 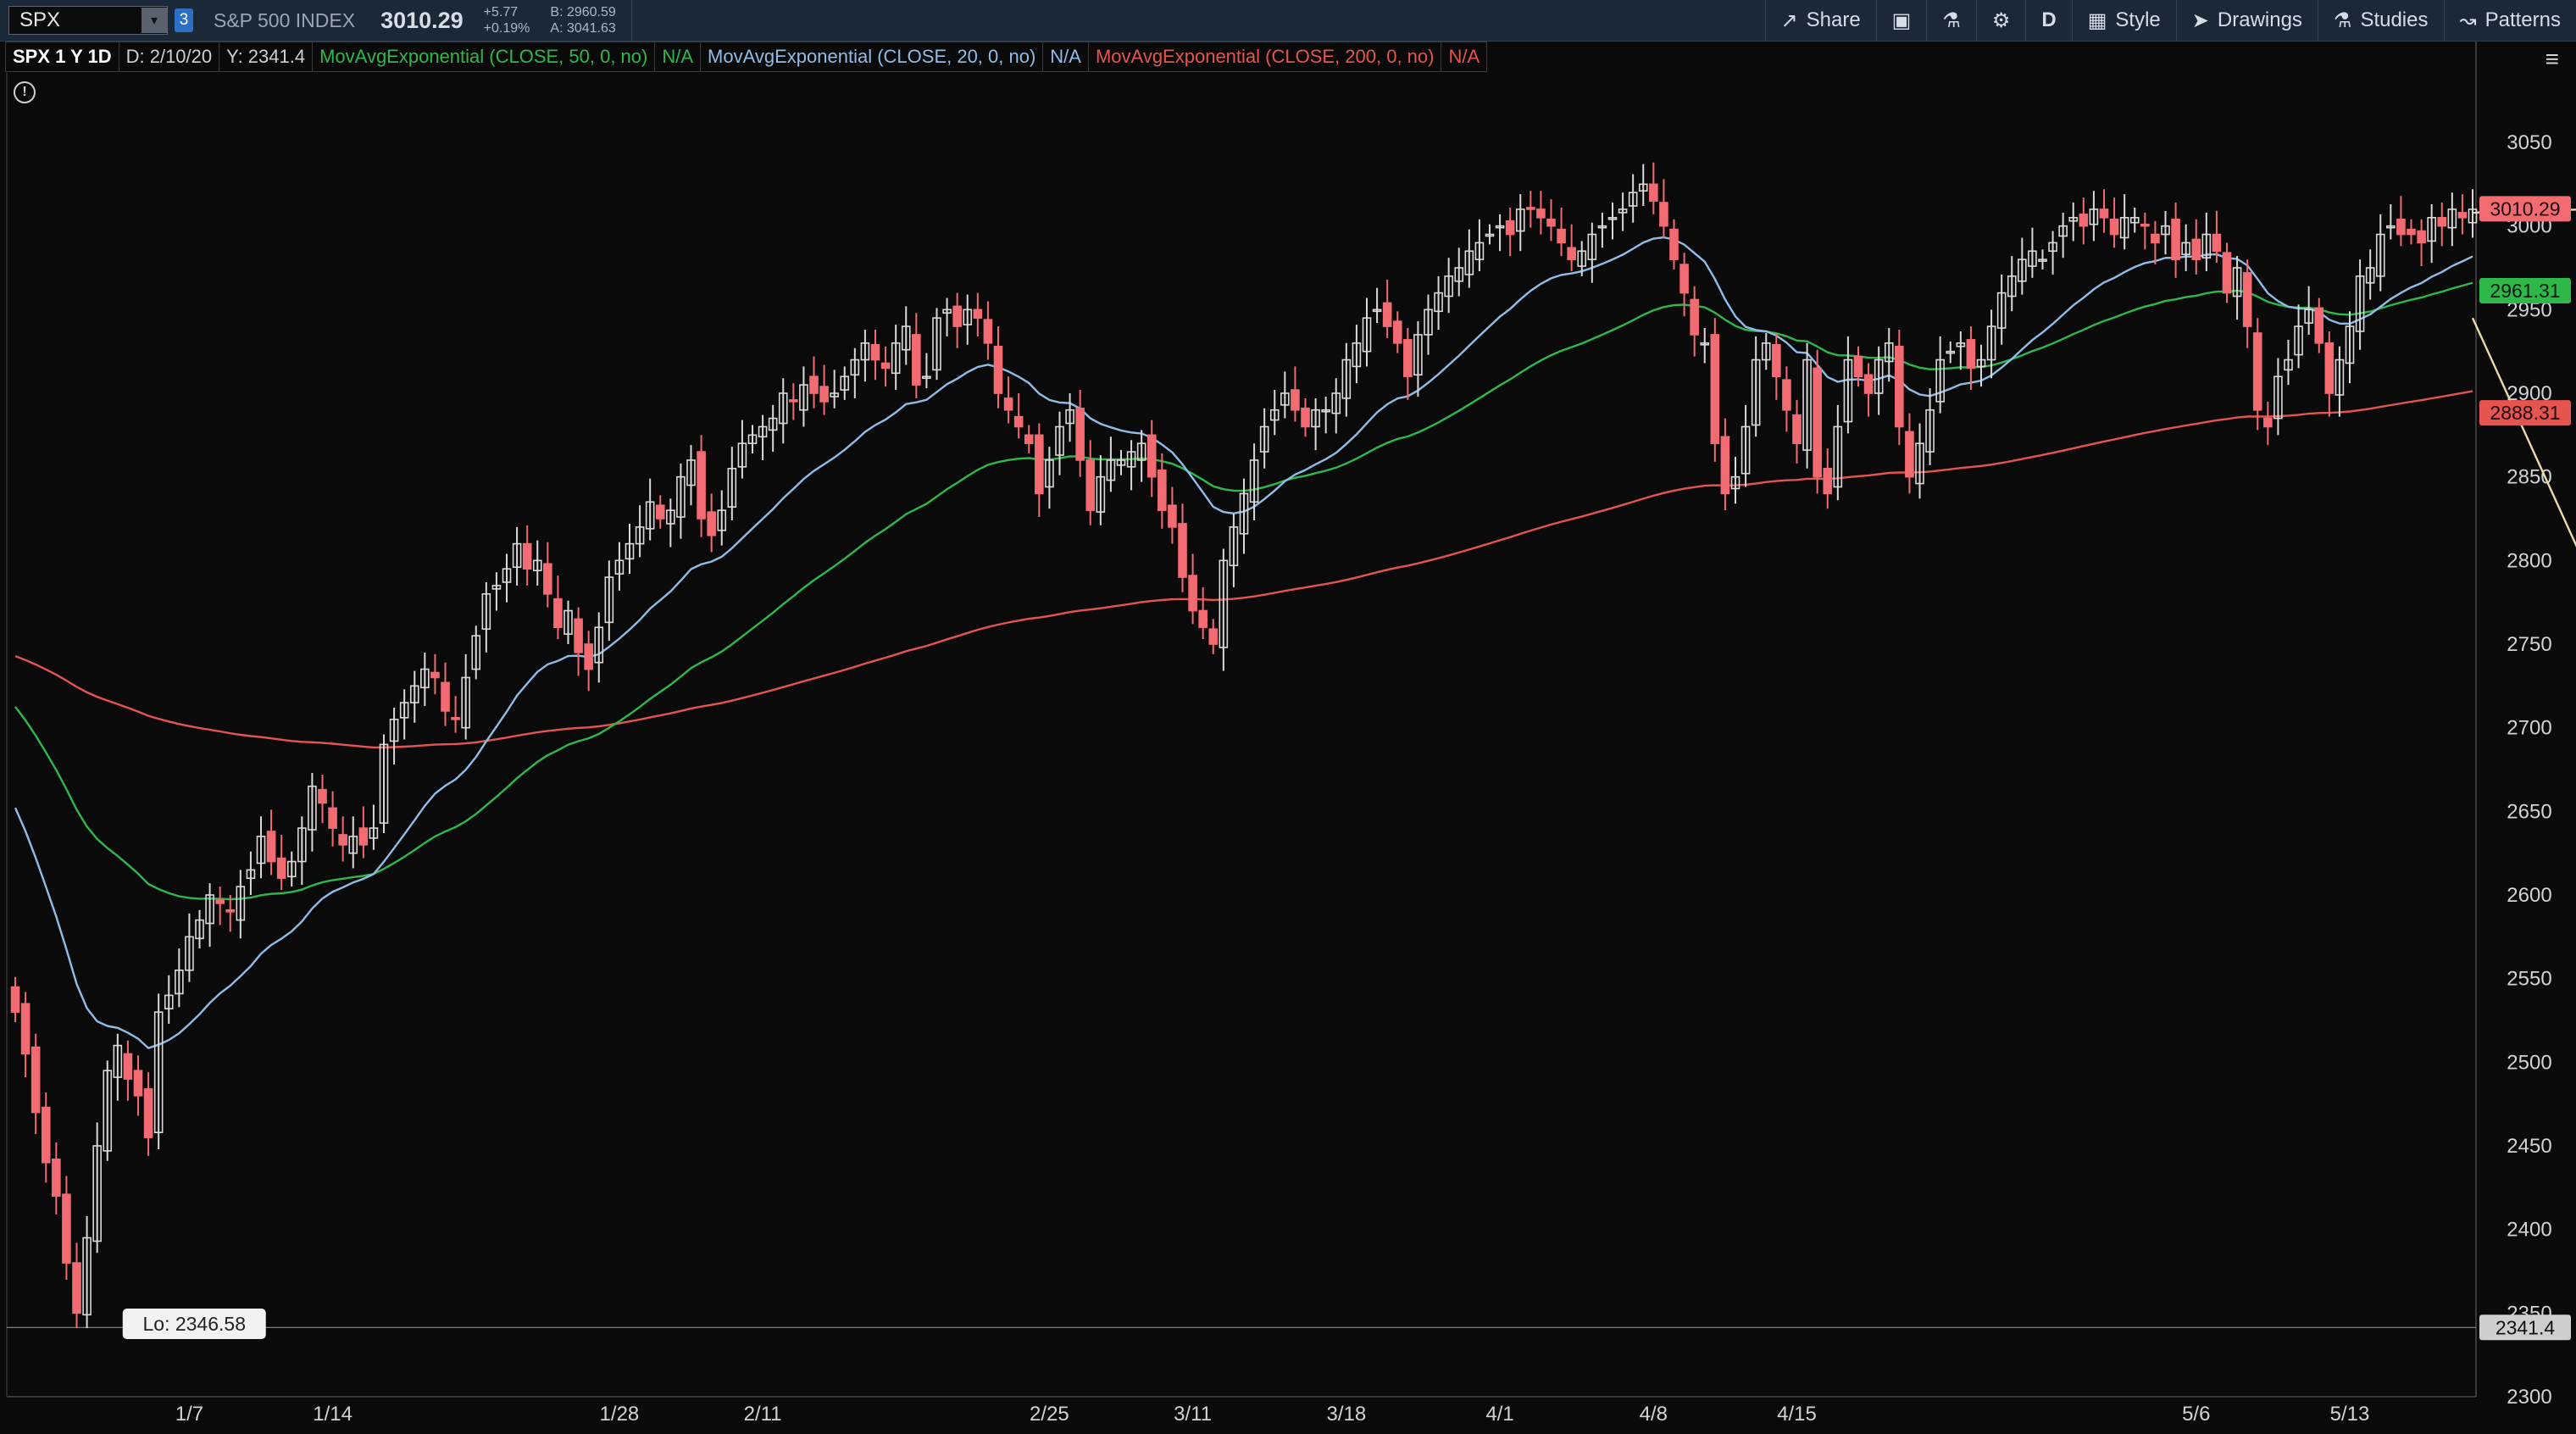 What do you see at coordinates (2552, 59) in the screenshot?
I see `collapse-icon: ≡` at bounding box center [2552, 59].